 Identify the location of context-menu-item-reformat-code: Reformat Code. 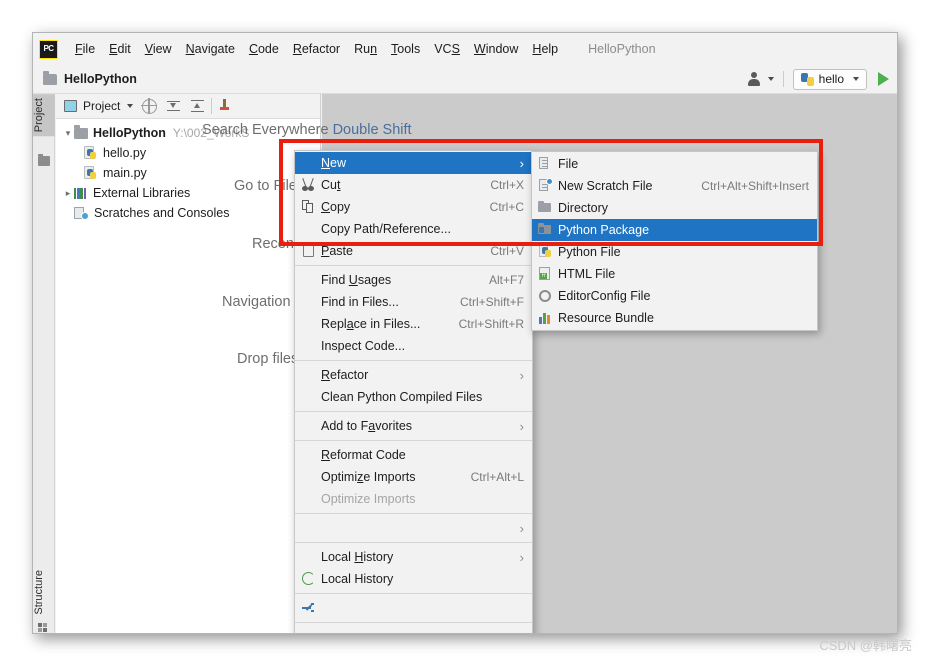
(413, 455).